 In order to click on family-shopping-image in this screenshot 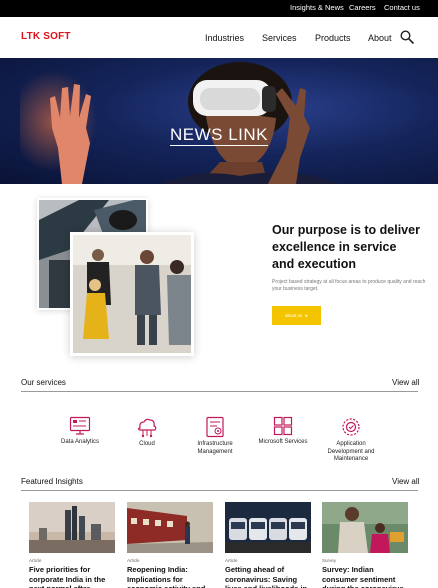, I will do `click(365, 527)`.